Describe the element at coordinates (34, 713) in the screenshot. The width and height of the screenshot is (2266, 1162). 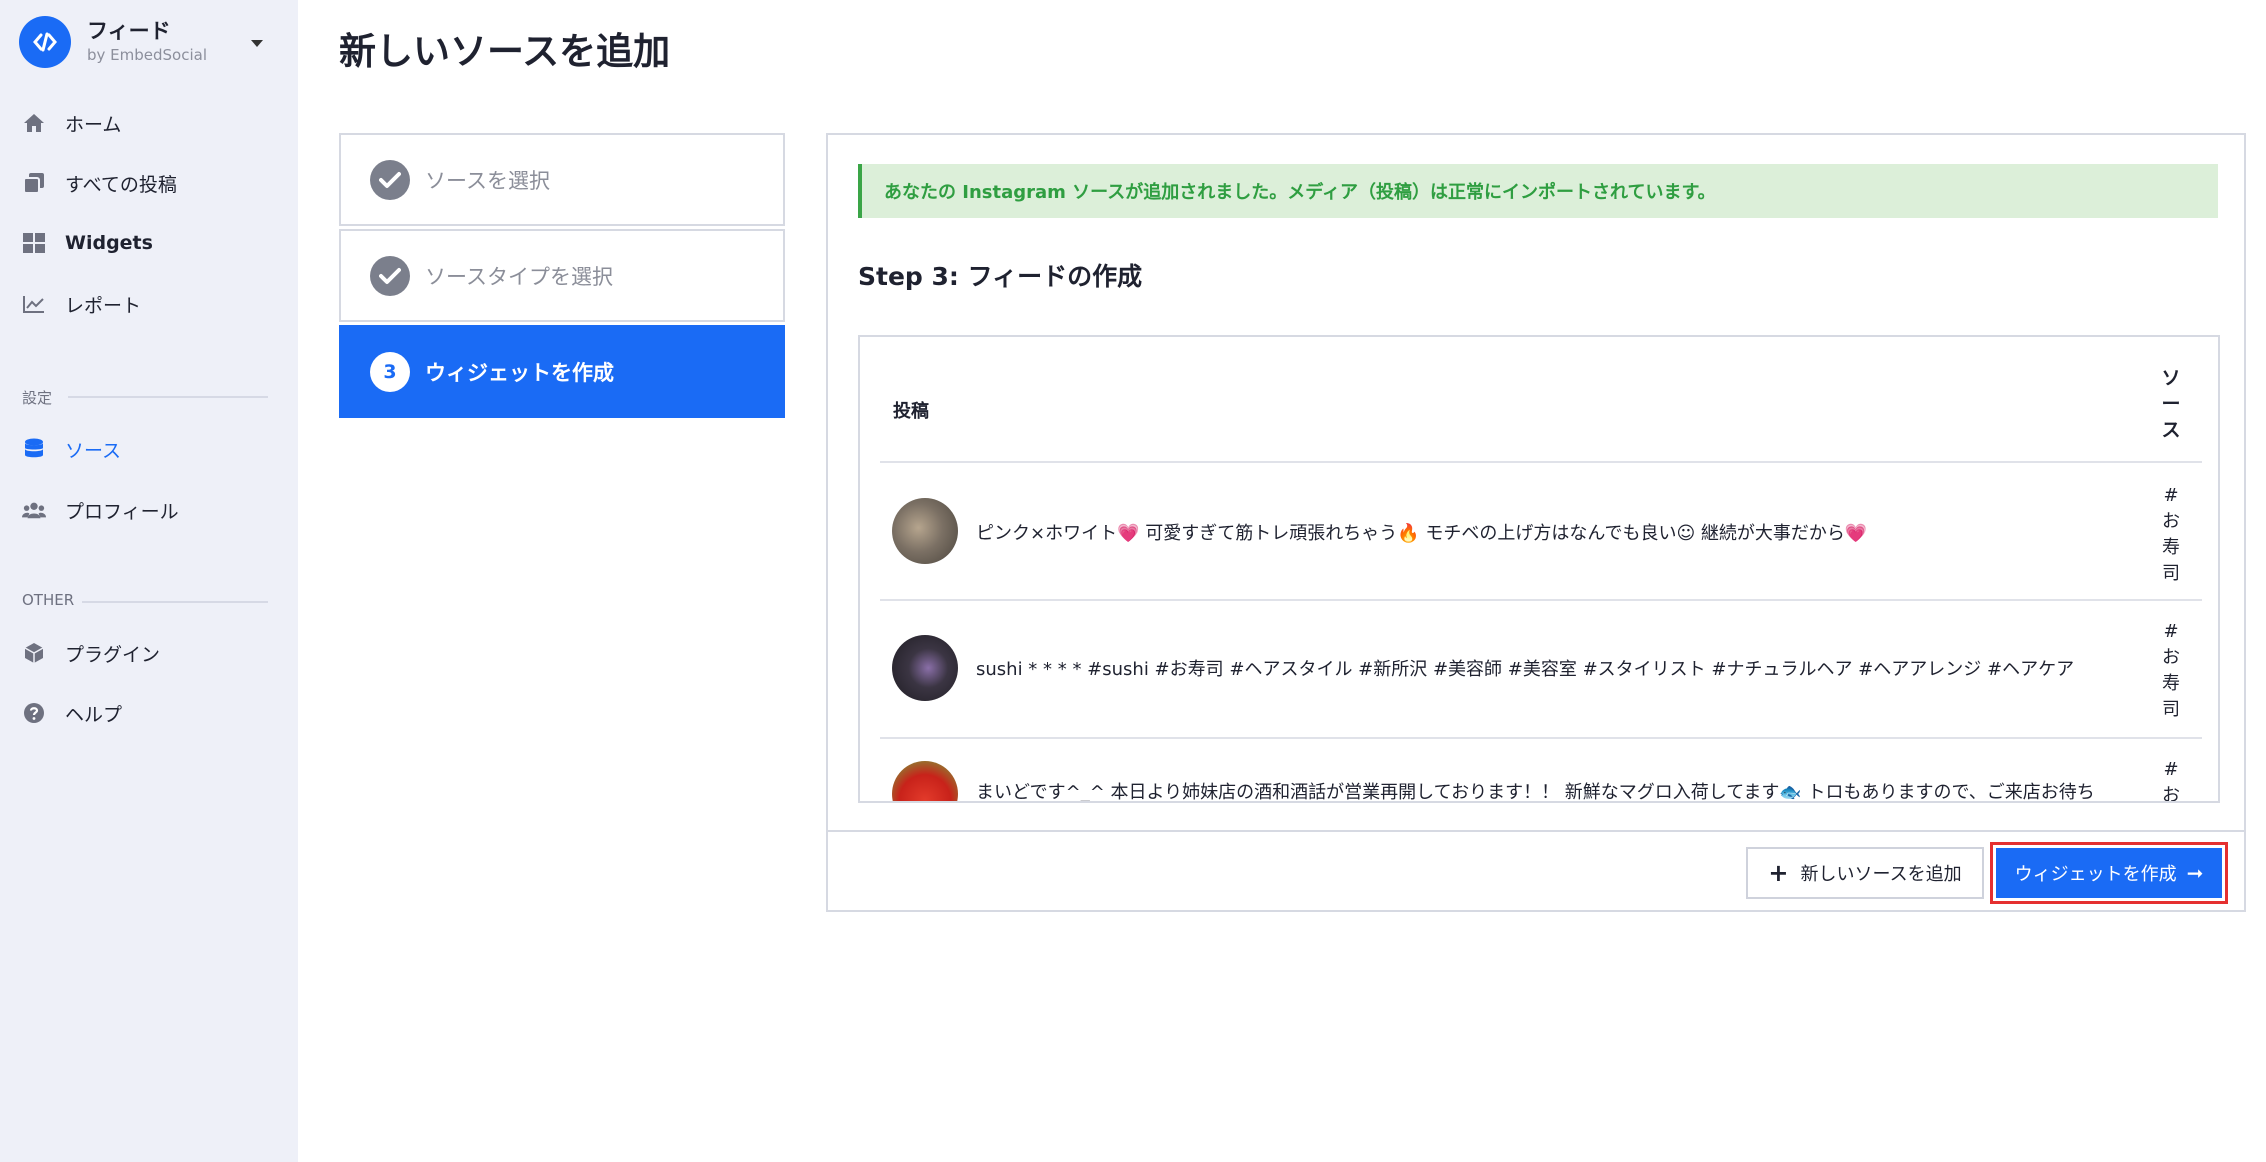
I see `question-icon` at that location.